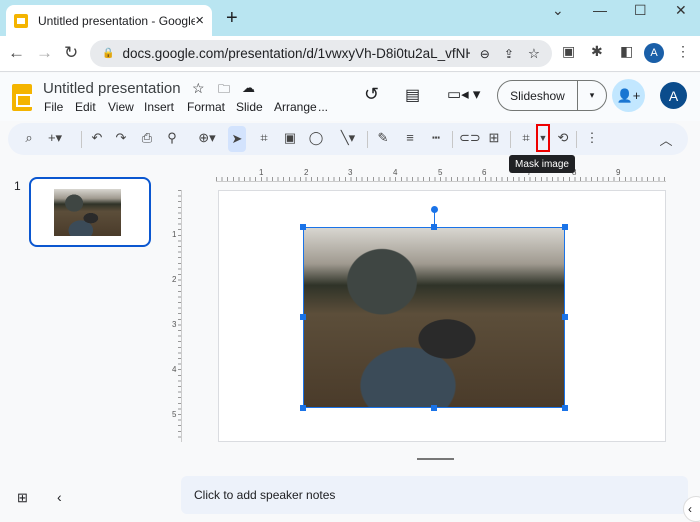  Describe the element at coordinates (265, 495) in the screenshot. I see `speaker-notes-placeholder: Click to add speaker notes` at that location.